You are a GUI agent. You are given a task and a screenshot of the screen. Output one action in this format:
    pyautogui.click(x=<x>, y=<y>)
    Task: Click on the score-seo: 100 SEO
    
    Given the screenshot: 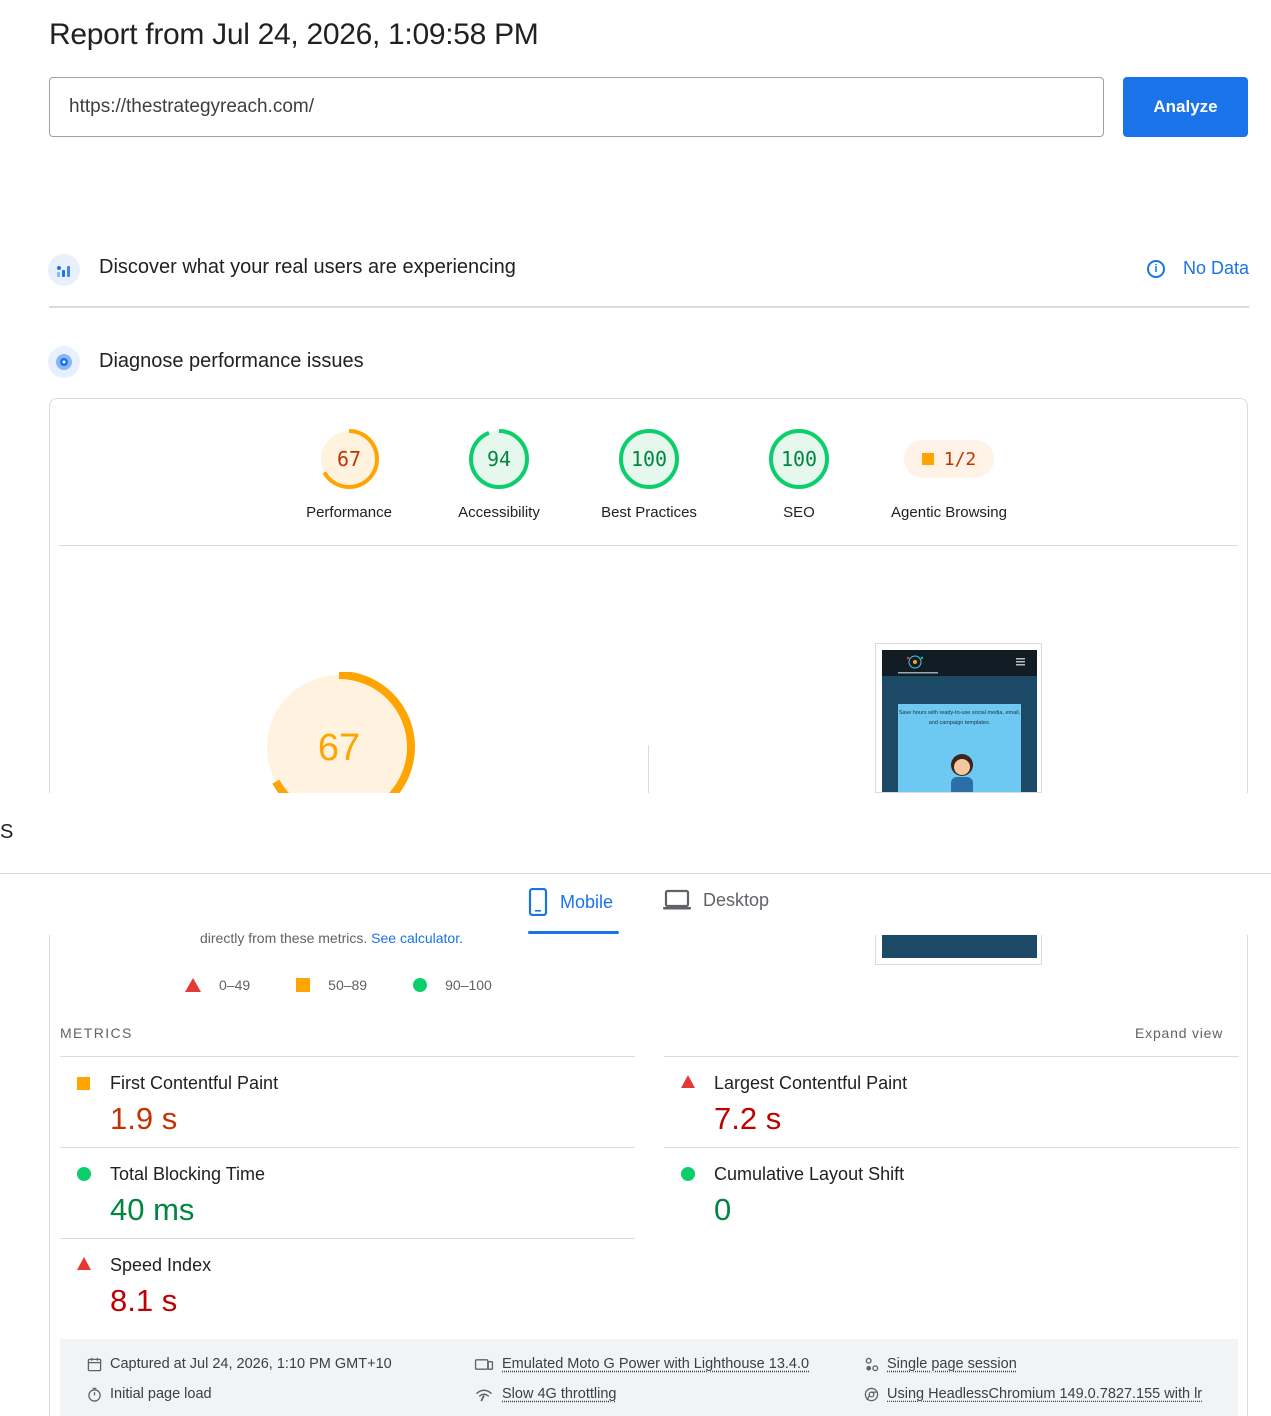 What is the action you would take?
    pyautogui.click(x=799, y=474)
    